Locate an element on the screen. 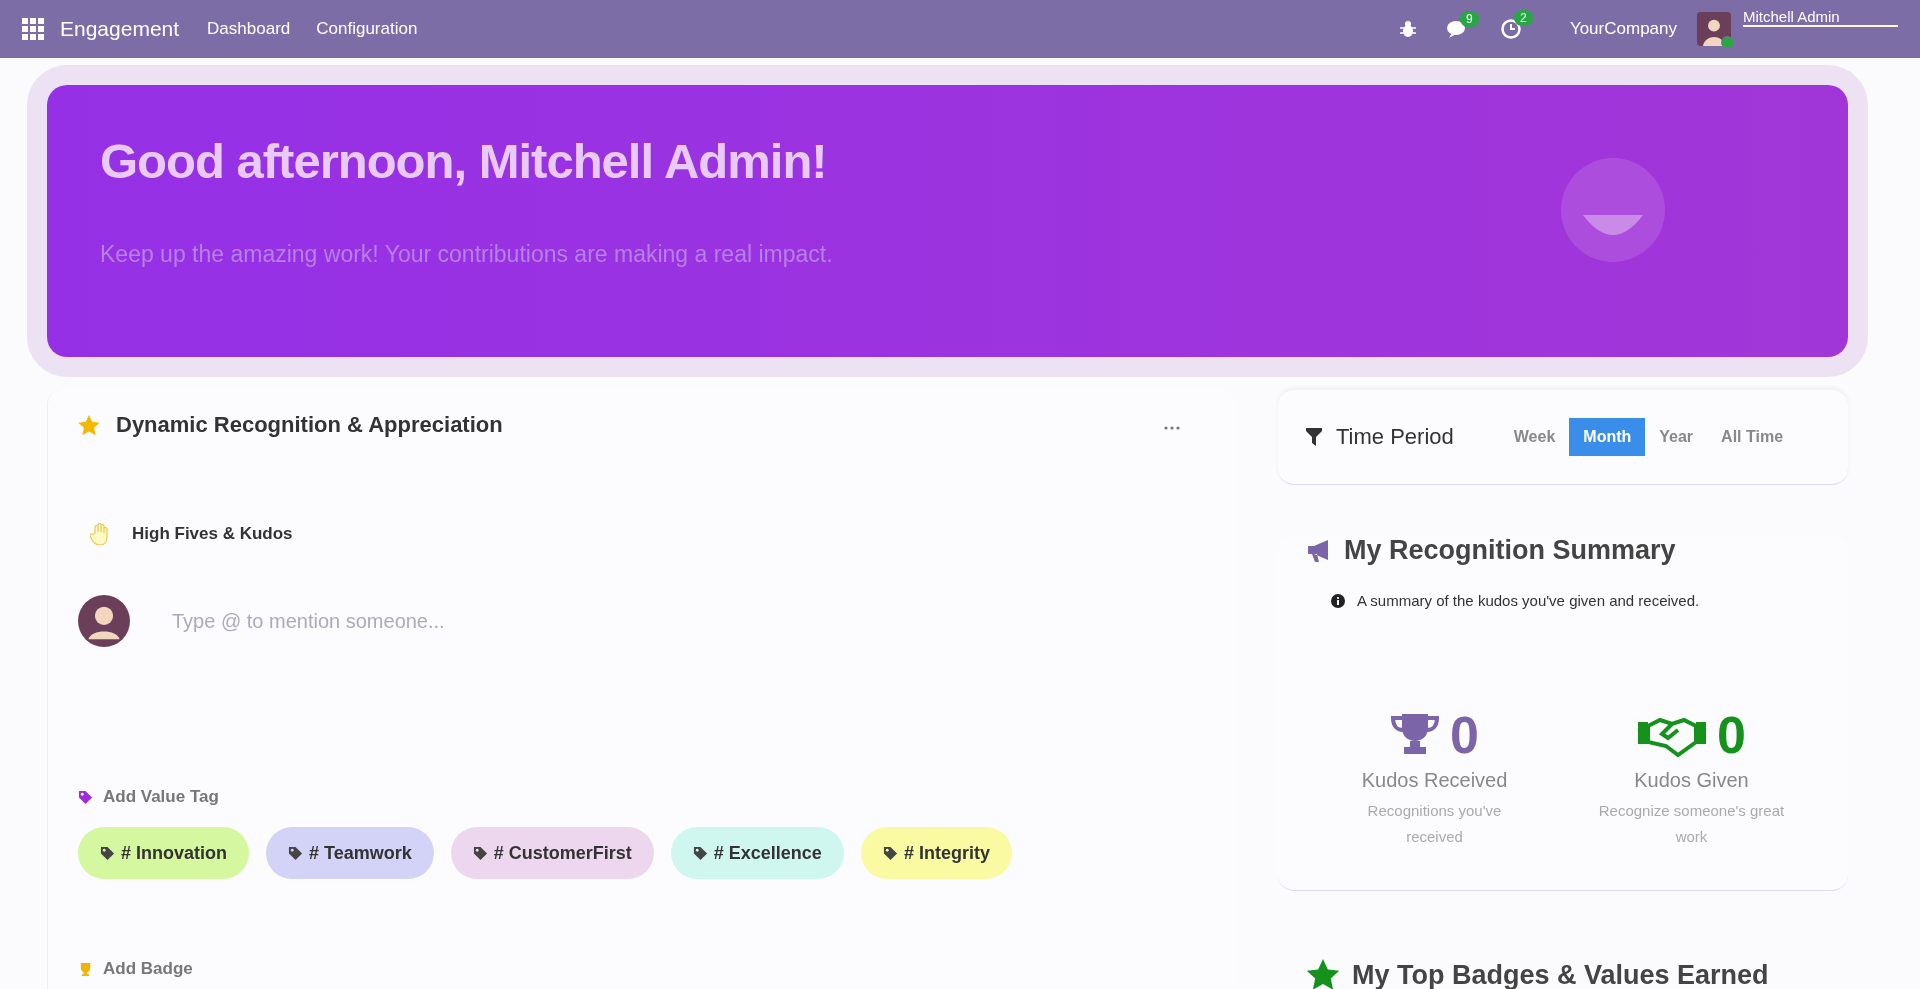  value-tag-chip: # CustomerFirst is located at coordinates (552, 853).